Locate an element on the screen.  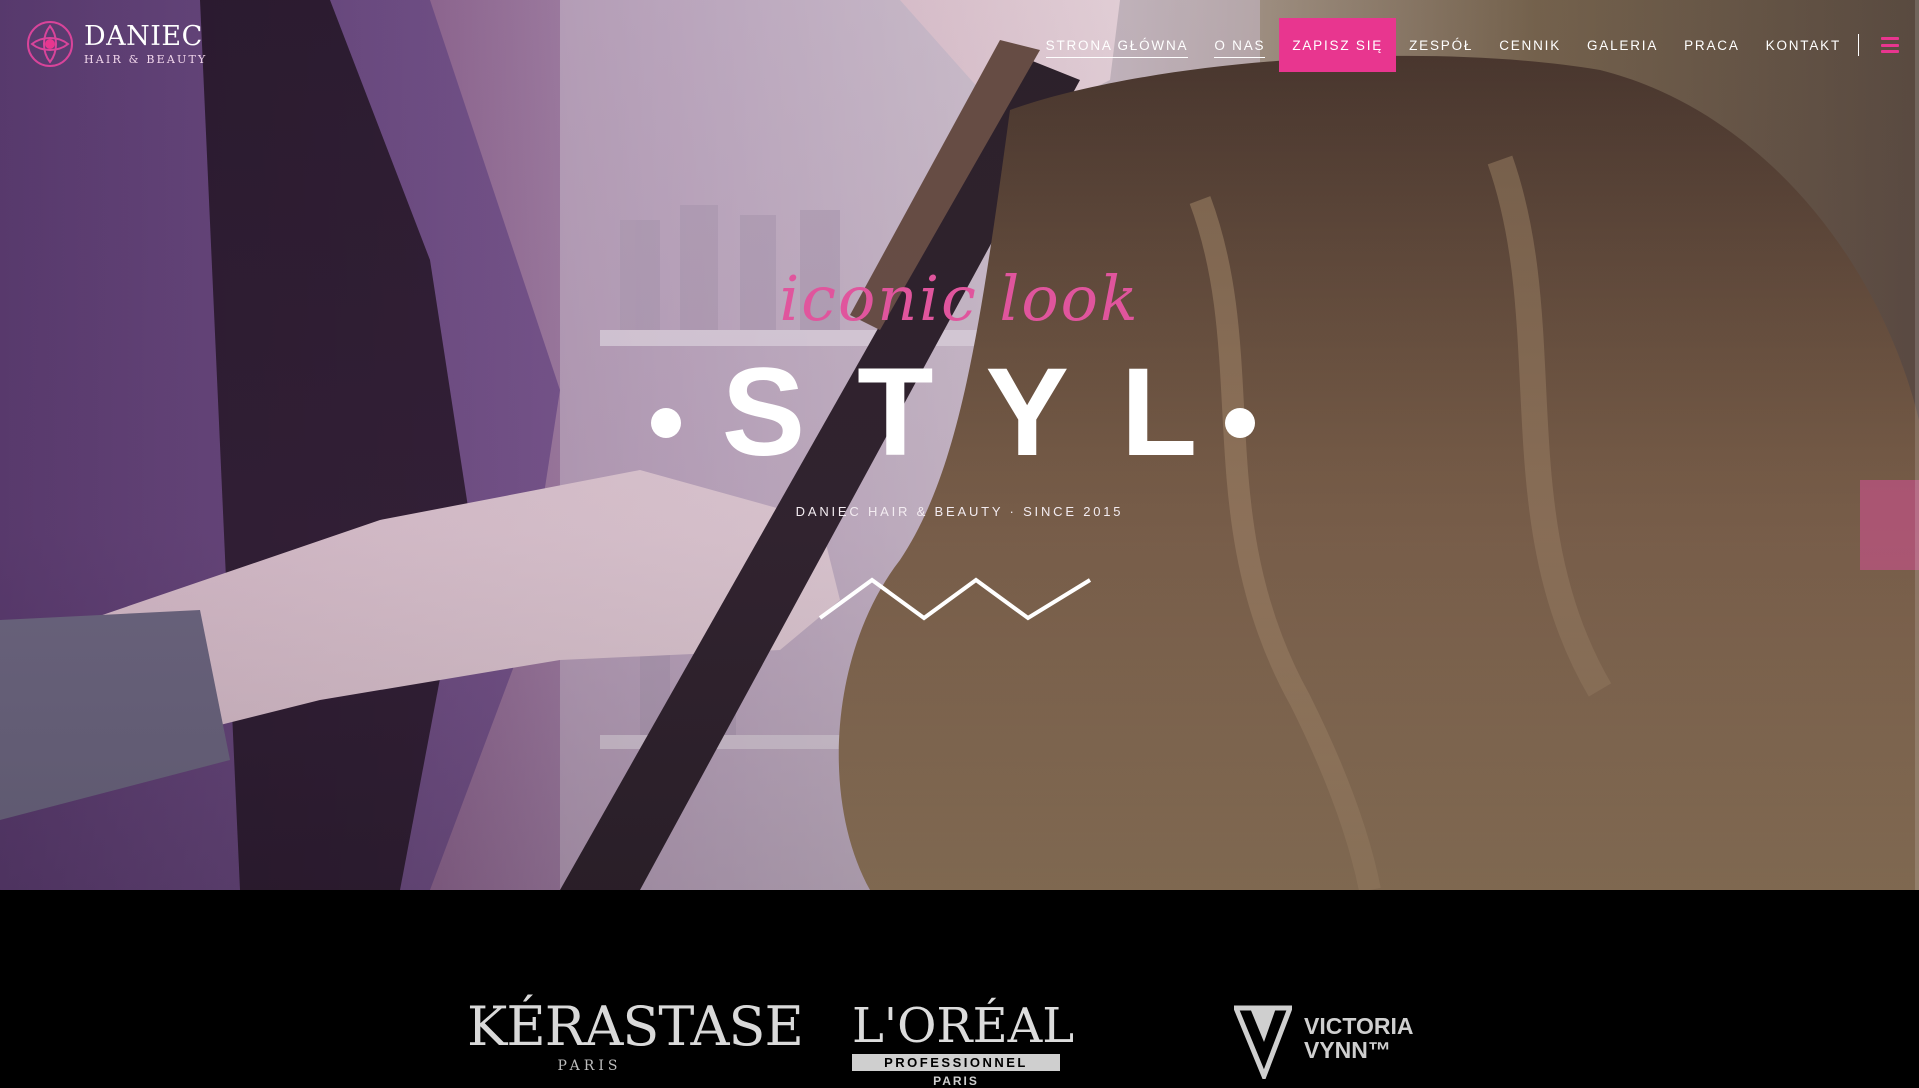
nav-about-label: O NAS is located at coordinates (1240, 48).